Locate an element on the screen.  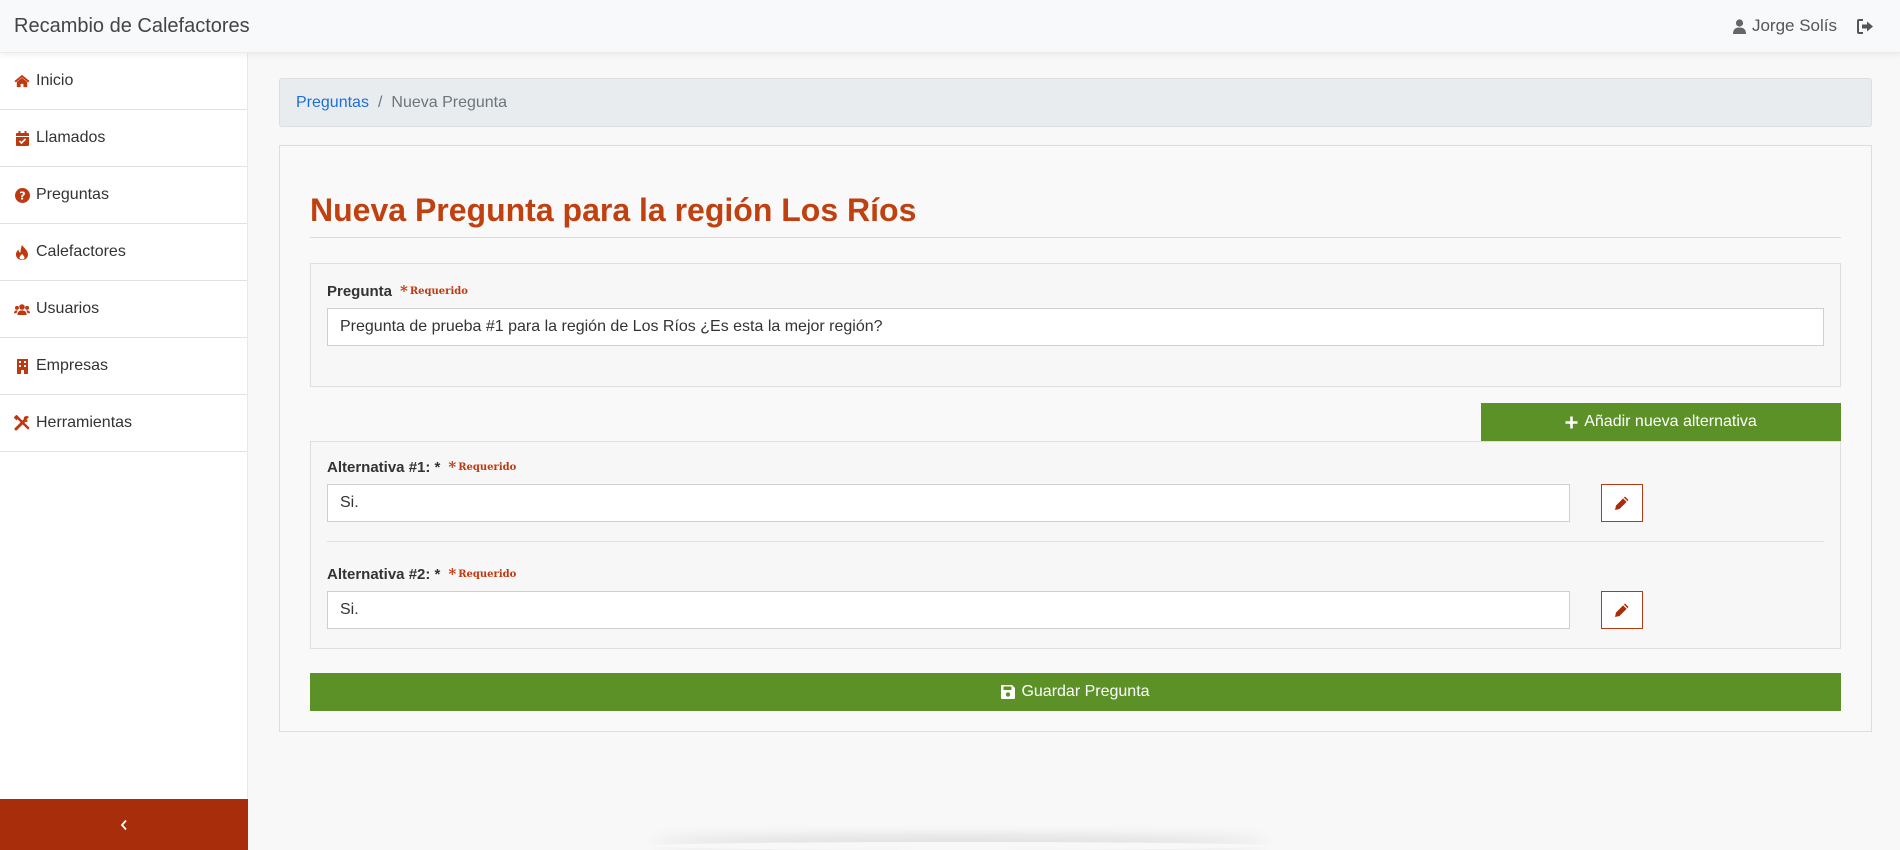
sidebar-item-llamados: Llamados is located at coordinates (123, 138).